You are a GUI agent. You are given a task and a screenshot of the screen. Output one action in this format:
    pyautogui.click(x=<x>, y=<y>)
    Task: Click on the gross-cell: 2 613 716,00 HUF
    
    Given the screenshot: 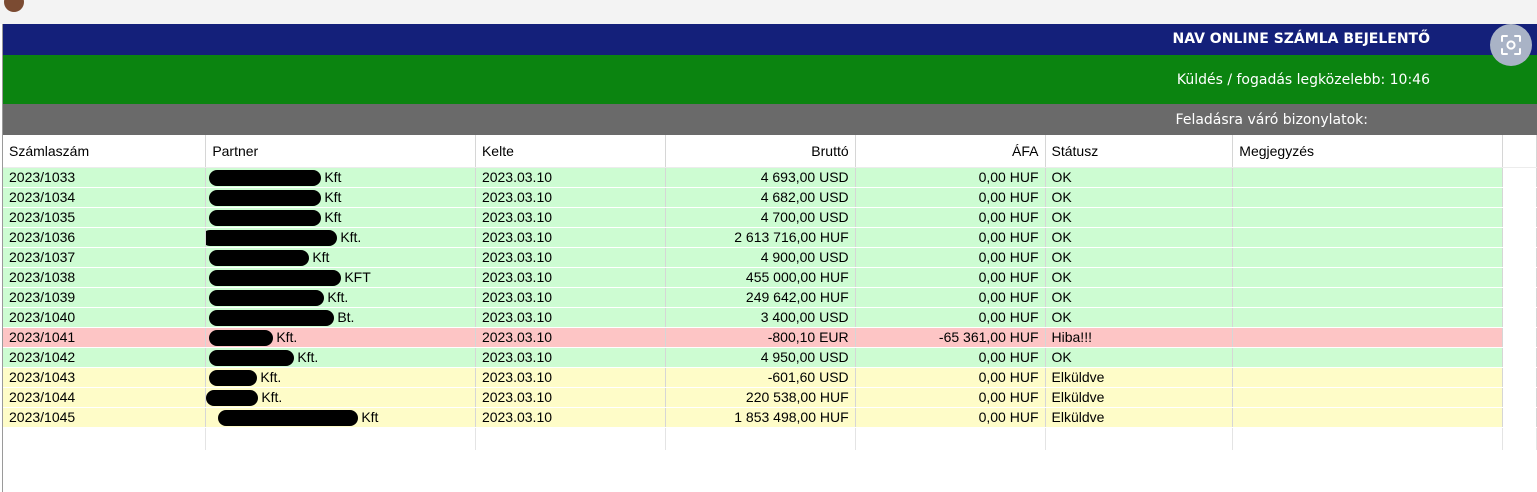 What is the action you would take?
    pyautogui.click(x=760, y=237)
    